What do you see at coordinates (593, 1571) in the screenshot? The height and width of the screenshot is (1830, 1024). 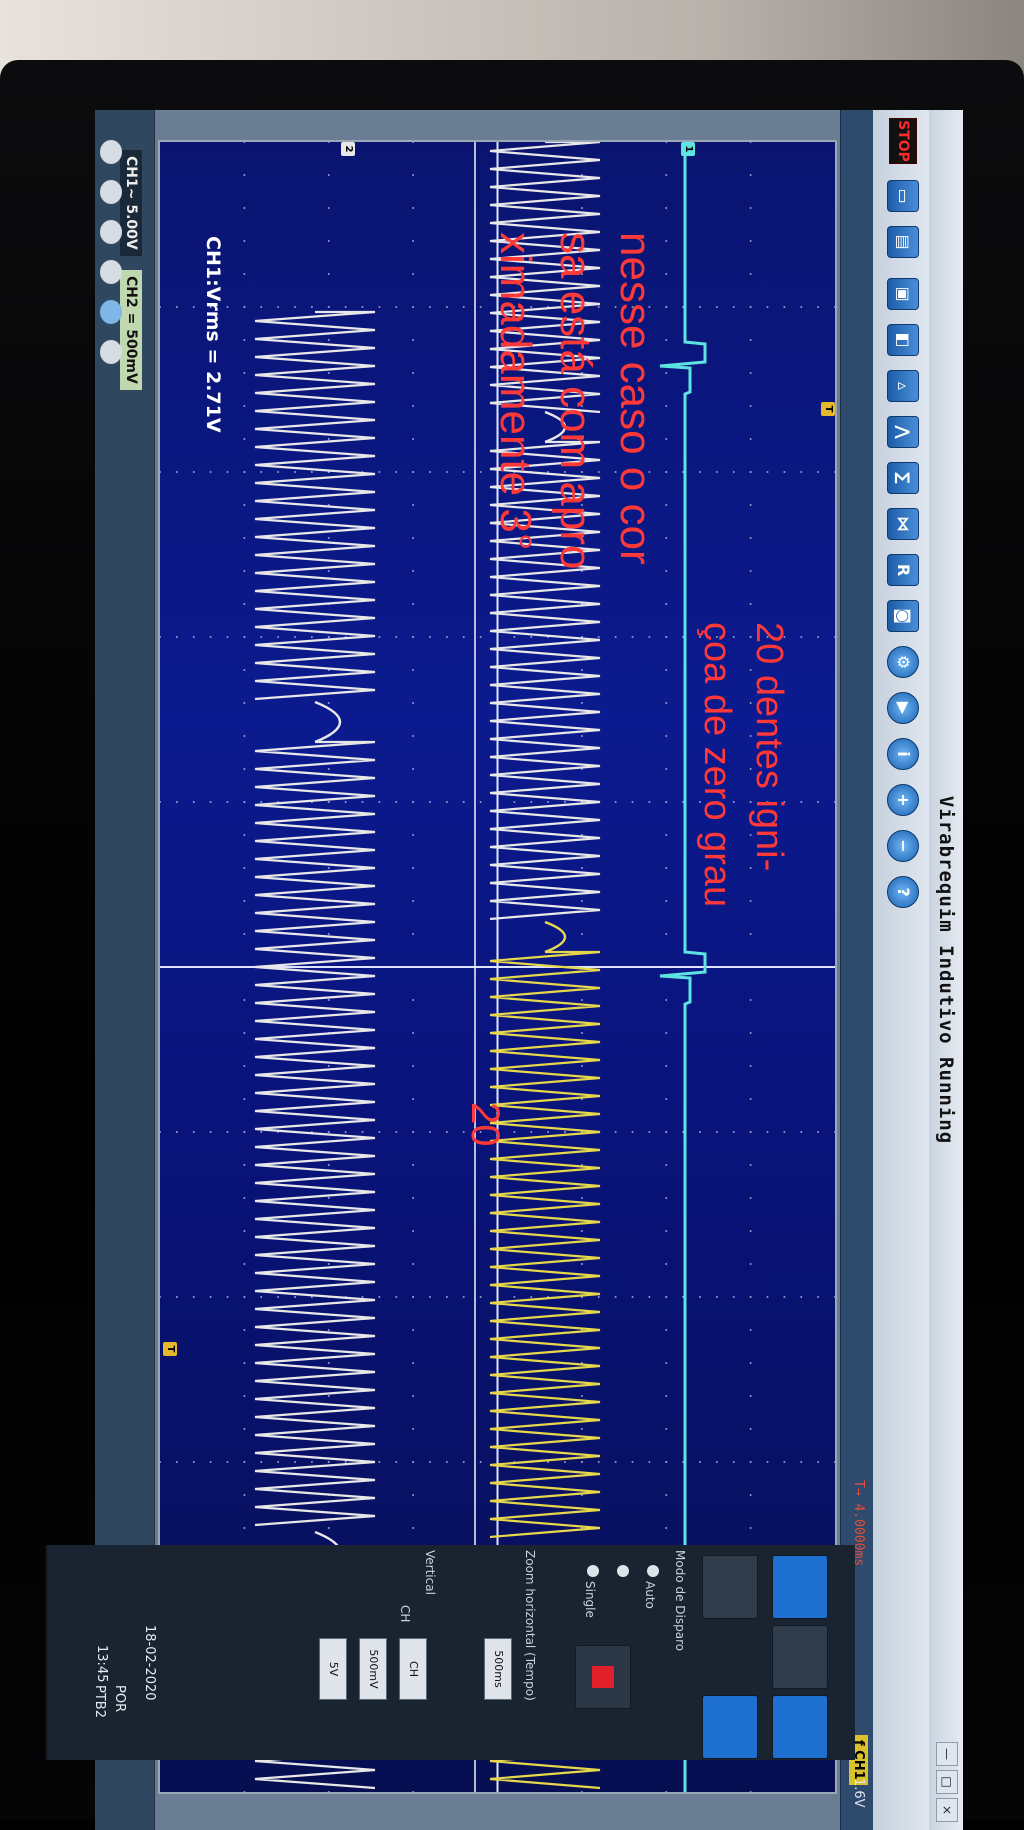 I see `radio-single` at bounding box center [593, 1571].